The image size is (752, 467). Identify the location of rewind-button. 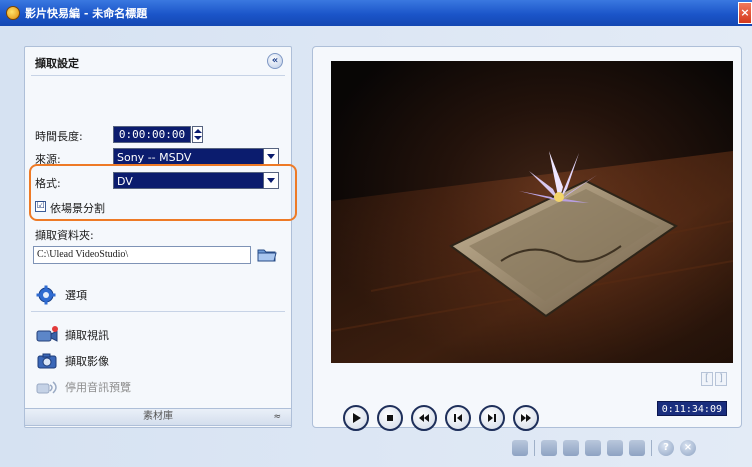
(424, 418).